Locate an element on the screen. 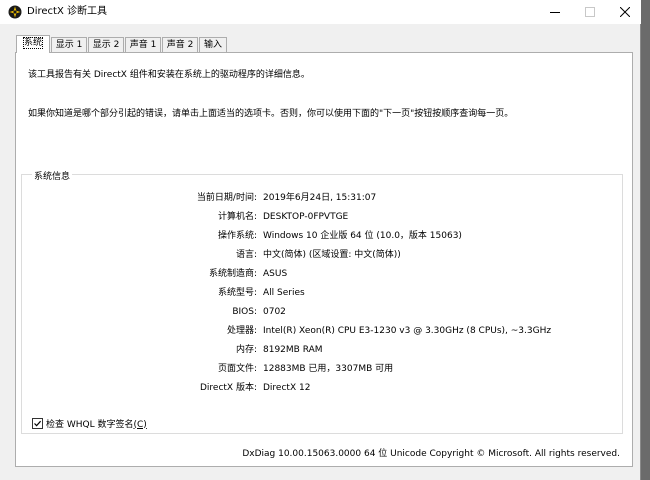 The width and height of the screenshot is (650, 480). whql-checkbox: 检查 WHQL 数字签名(C) is located at coordinates (89, 423).